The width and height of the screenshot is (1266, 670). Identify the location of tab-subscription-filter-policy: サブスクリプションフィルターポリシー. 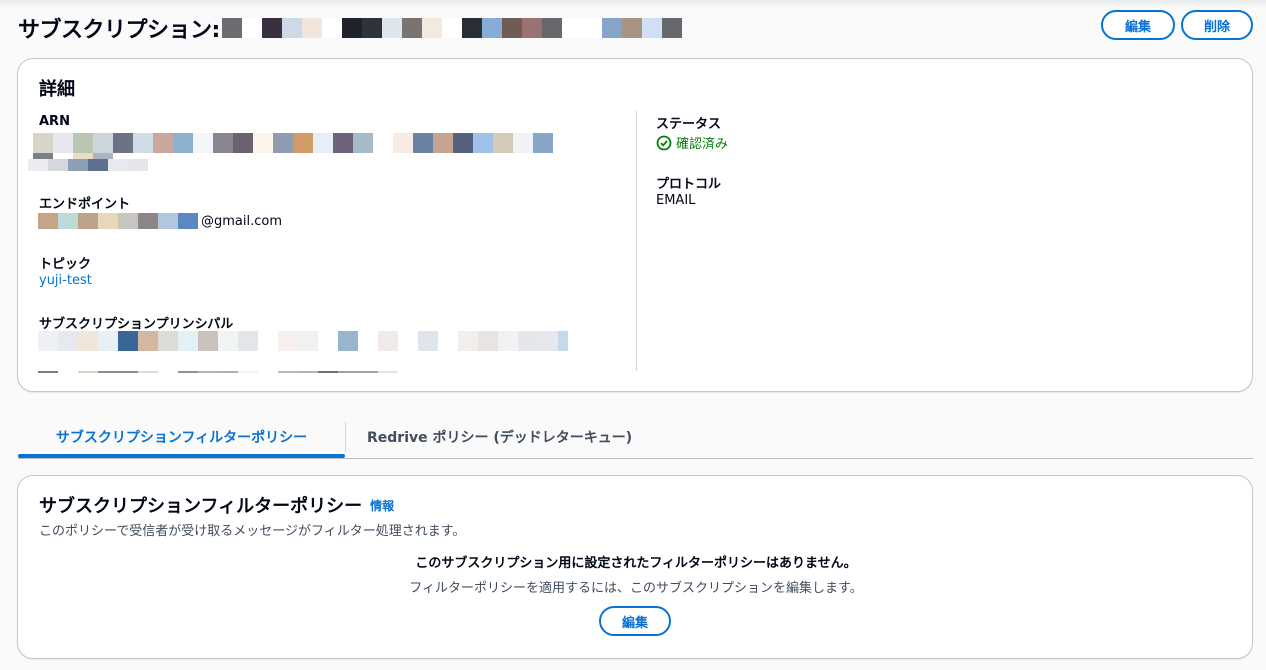
(181, 438).